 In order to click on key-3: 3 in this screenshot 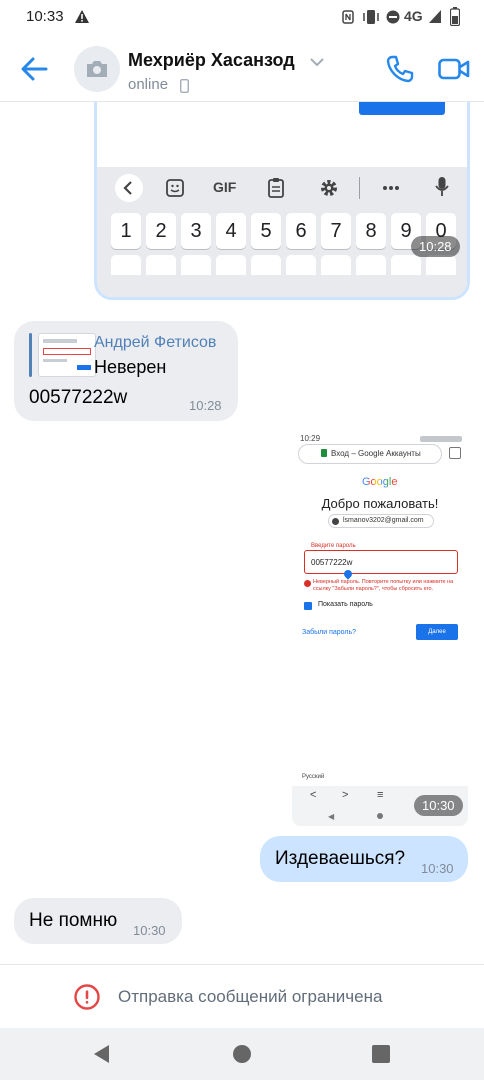, I will do `click(196, 231)`.